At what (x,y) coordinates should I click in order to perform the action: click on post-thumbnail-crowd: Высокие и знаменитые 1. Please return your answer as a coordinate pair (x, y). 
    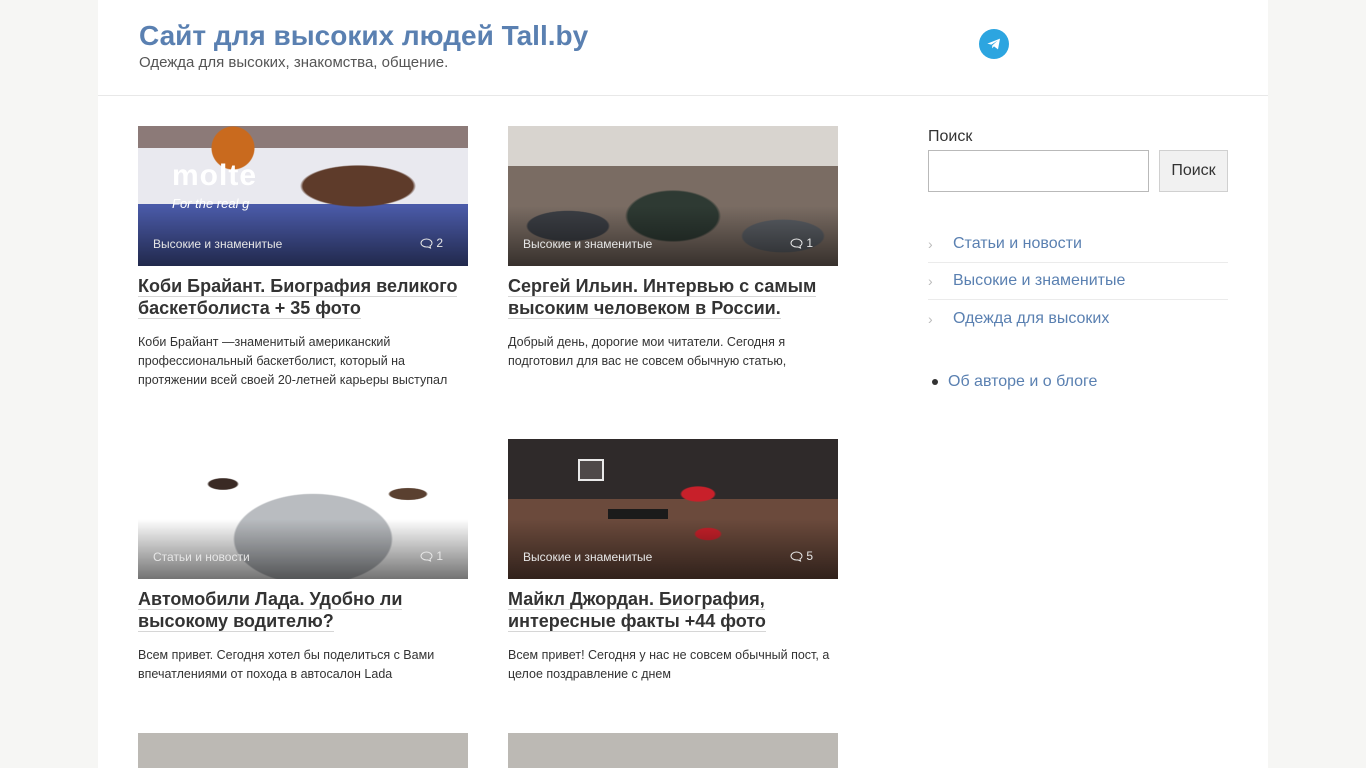
    Looking at the image, I should click on (673, 196).